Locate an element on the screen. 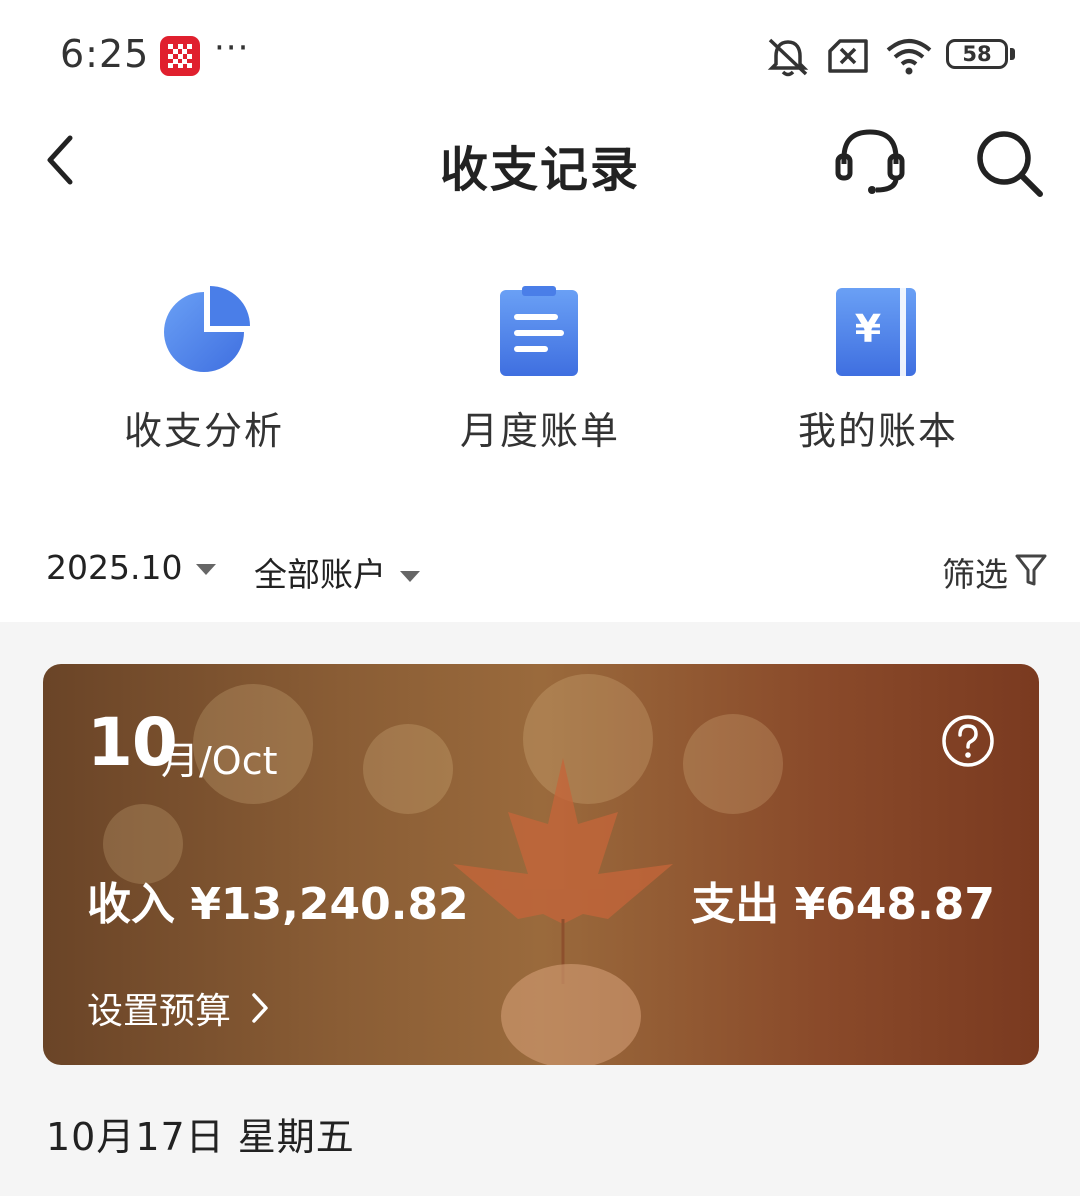 This screenshot has height=1196, width=1080. status-more: ··· is located at coordinates (232, 48).